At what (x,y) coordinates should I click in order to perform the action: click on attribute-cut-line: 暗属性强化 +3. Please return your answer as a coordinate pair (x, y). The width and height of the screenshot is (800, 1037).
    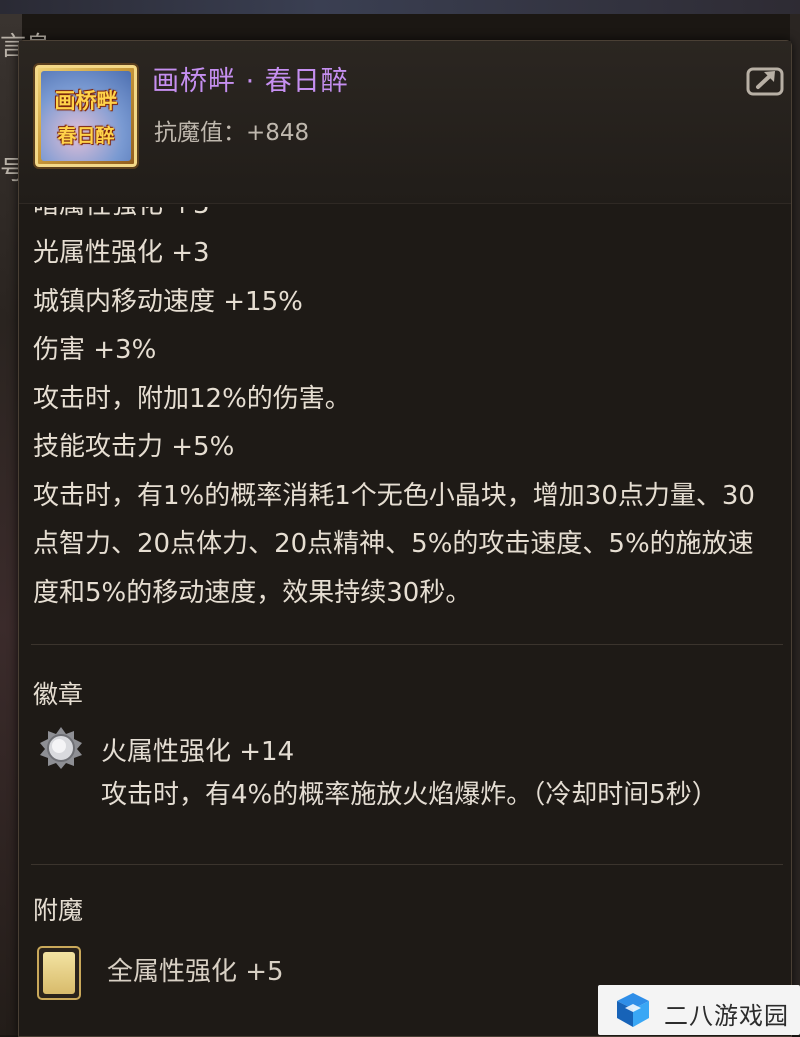
    Looking at the image, I should click on (403, 218).